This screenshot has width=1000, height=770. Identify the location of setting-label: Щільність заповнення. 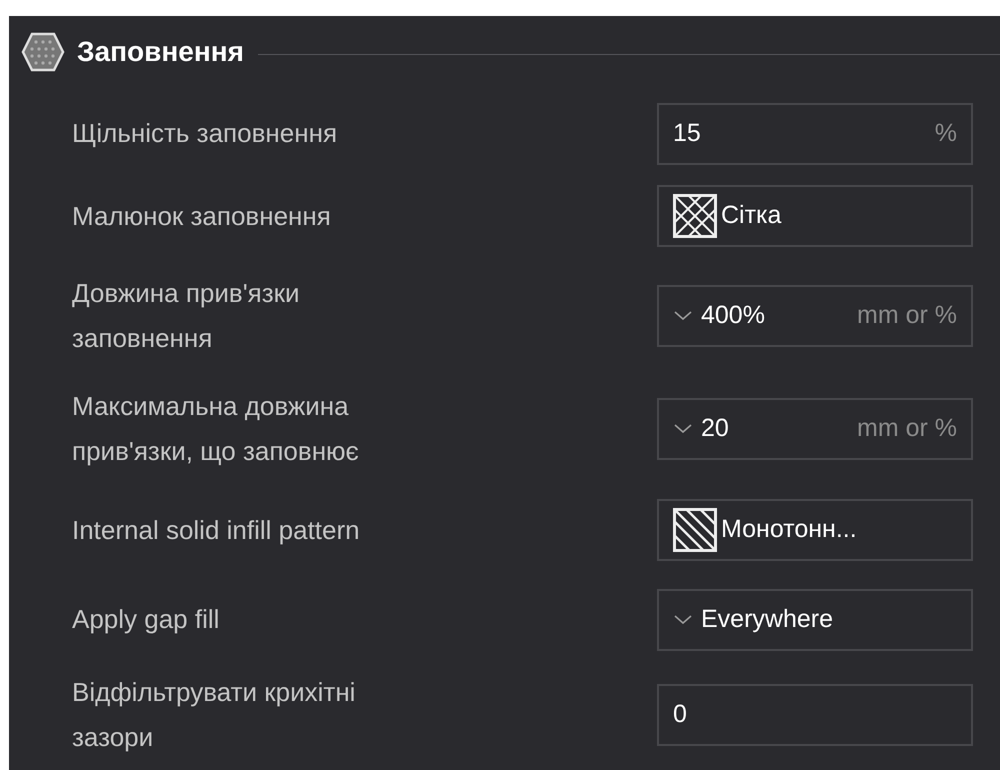
(205, 133).